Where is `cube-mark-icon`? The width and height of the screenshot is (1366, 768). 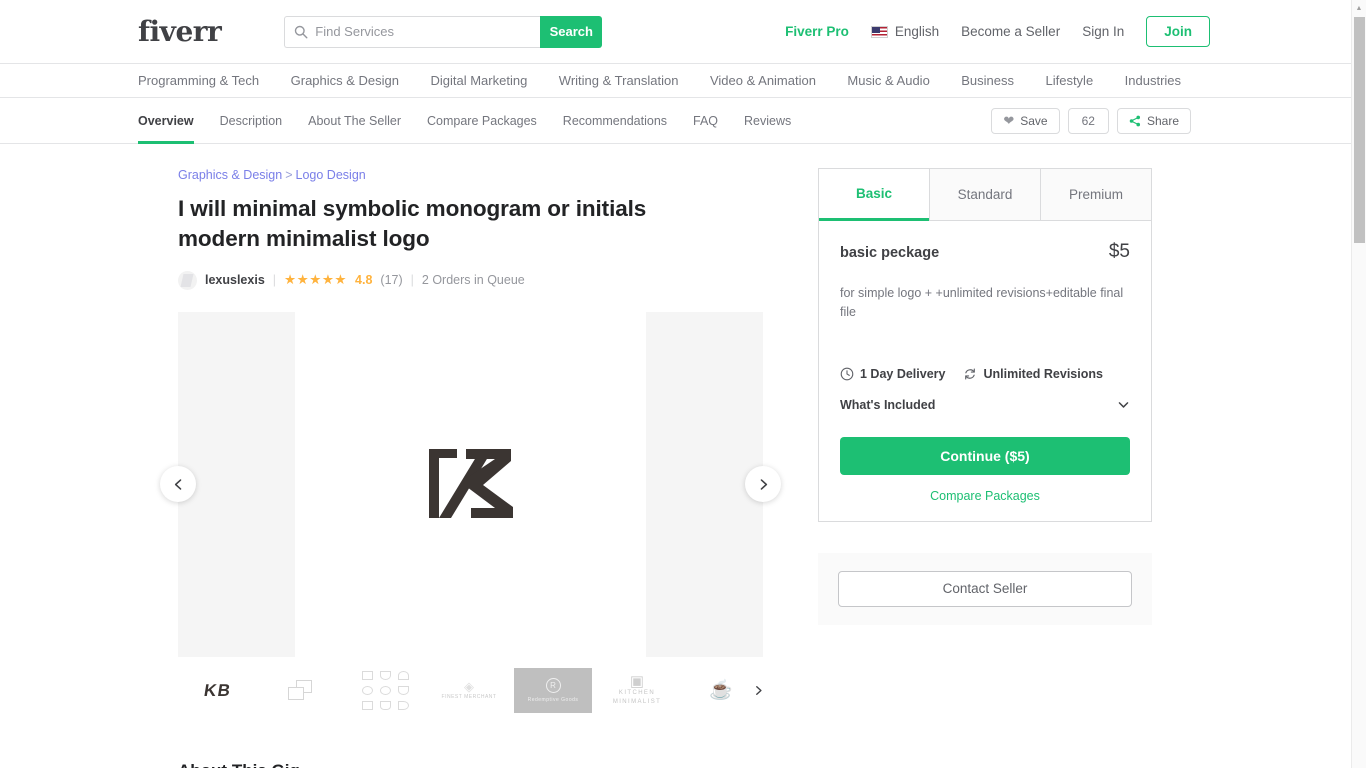 cube-mark-icon is located at coordinates (301, 690).